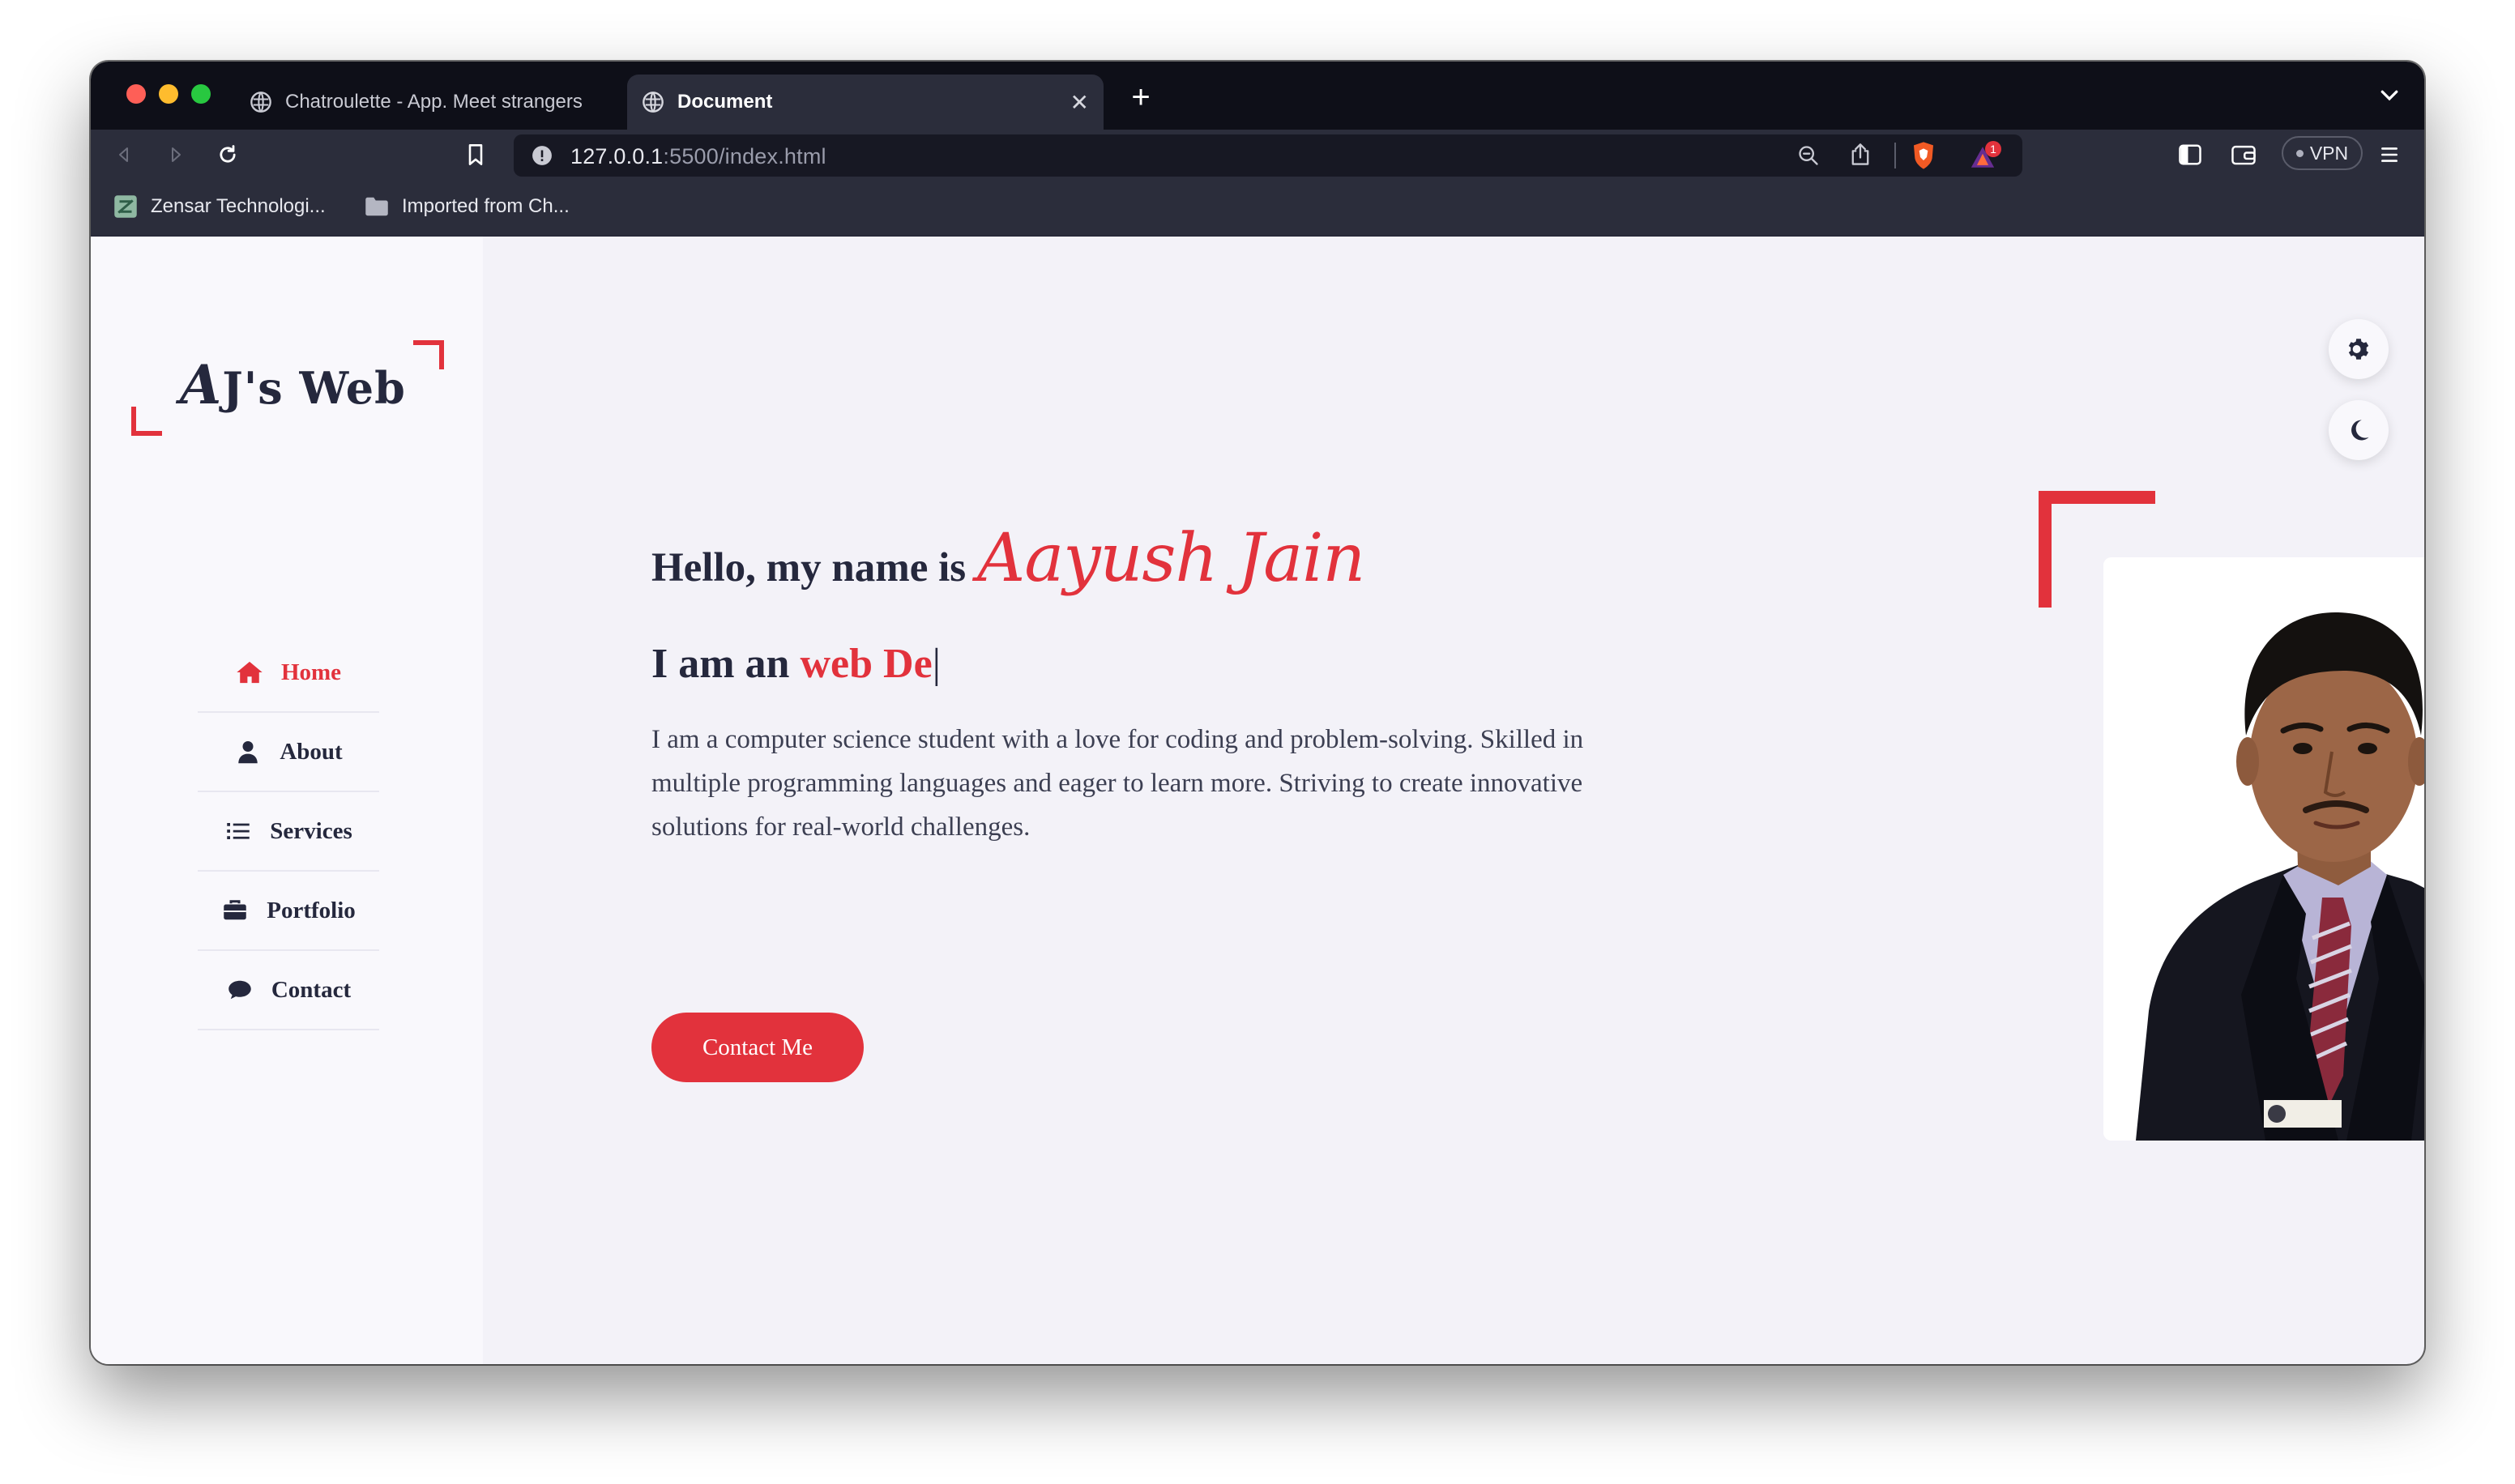 The width and height of the screenshot is (2515, 1484). I want to click on back-button, so click(124, 154).